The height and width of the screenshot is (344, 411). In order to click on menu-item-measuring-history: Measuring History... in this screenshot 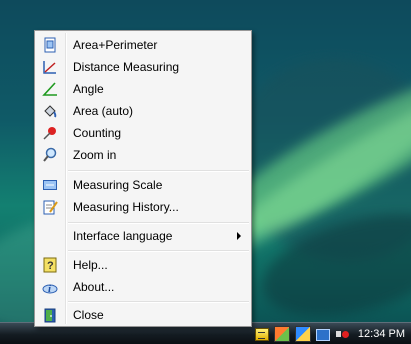, I will do `click(143, 207)`.